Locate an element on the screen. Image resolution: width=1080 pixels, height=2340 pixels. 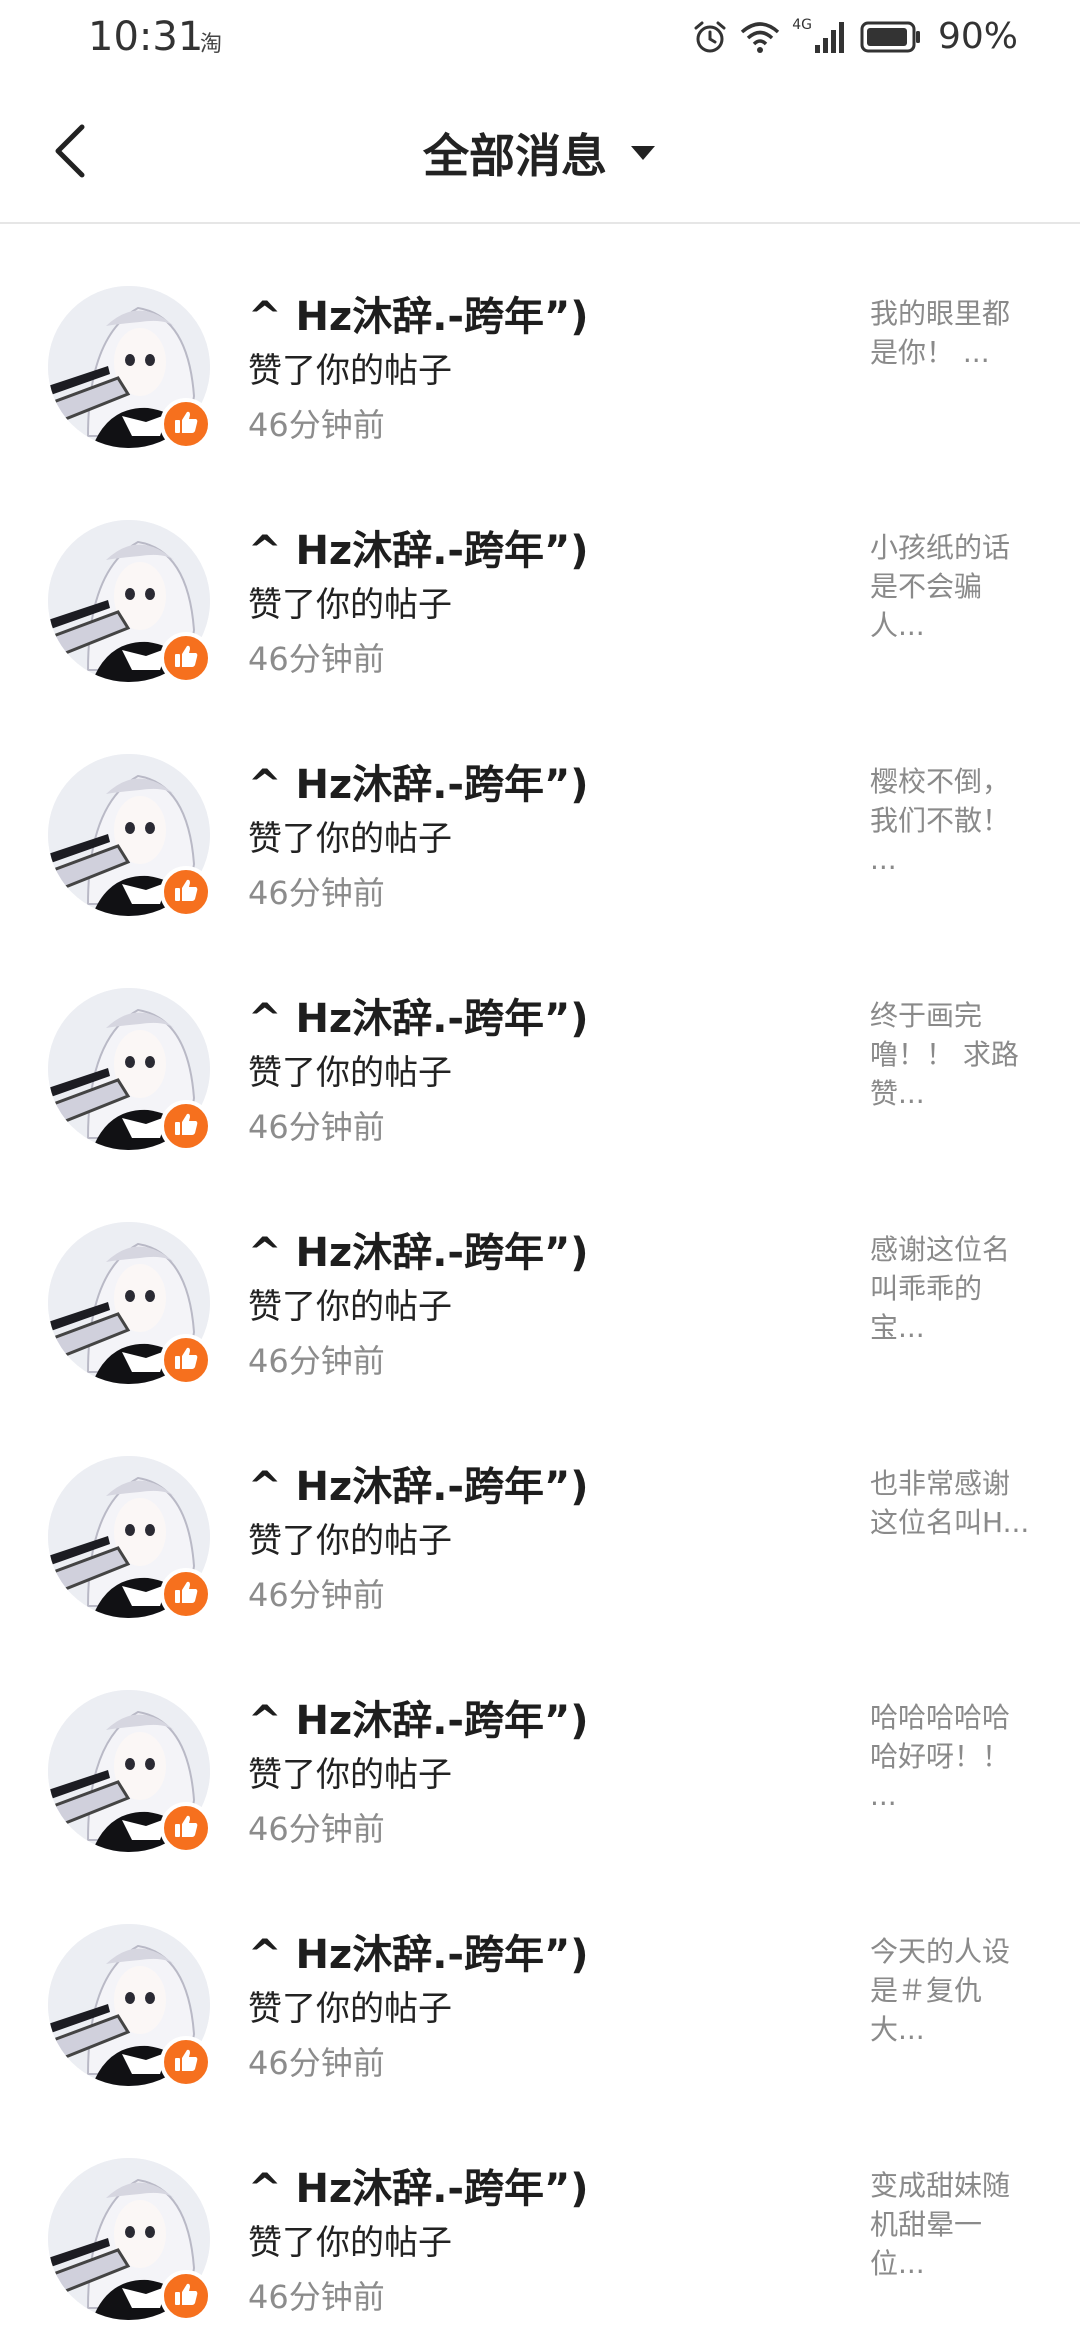
message-filter-dropdown: 全部消息 is located at coordinates (540, 153).